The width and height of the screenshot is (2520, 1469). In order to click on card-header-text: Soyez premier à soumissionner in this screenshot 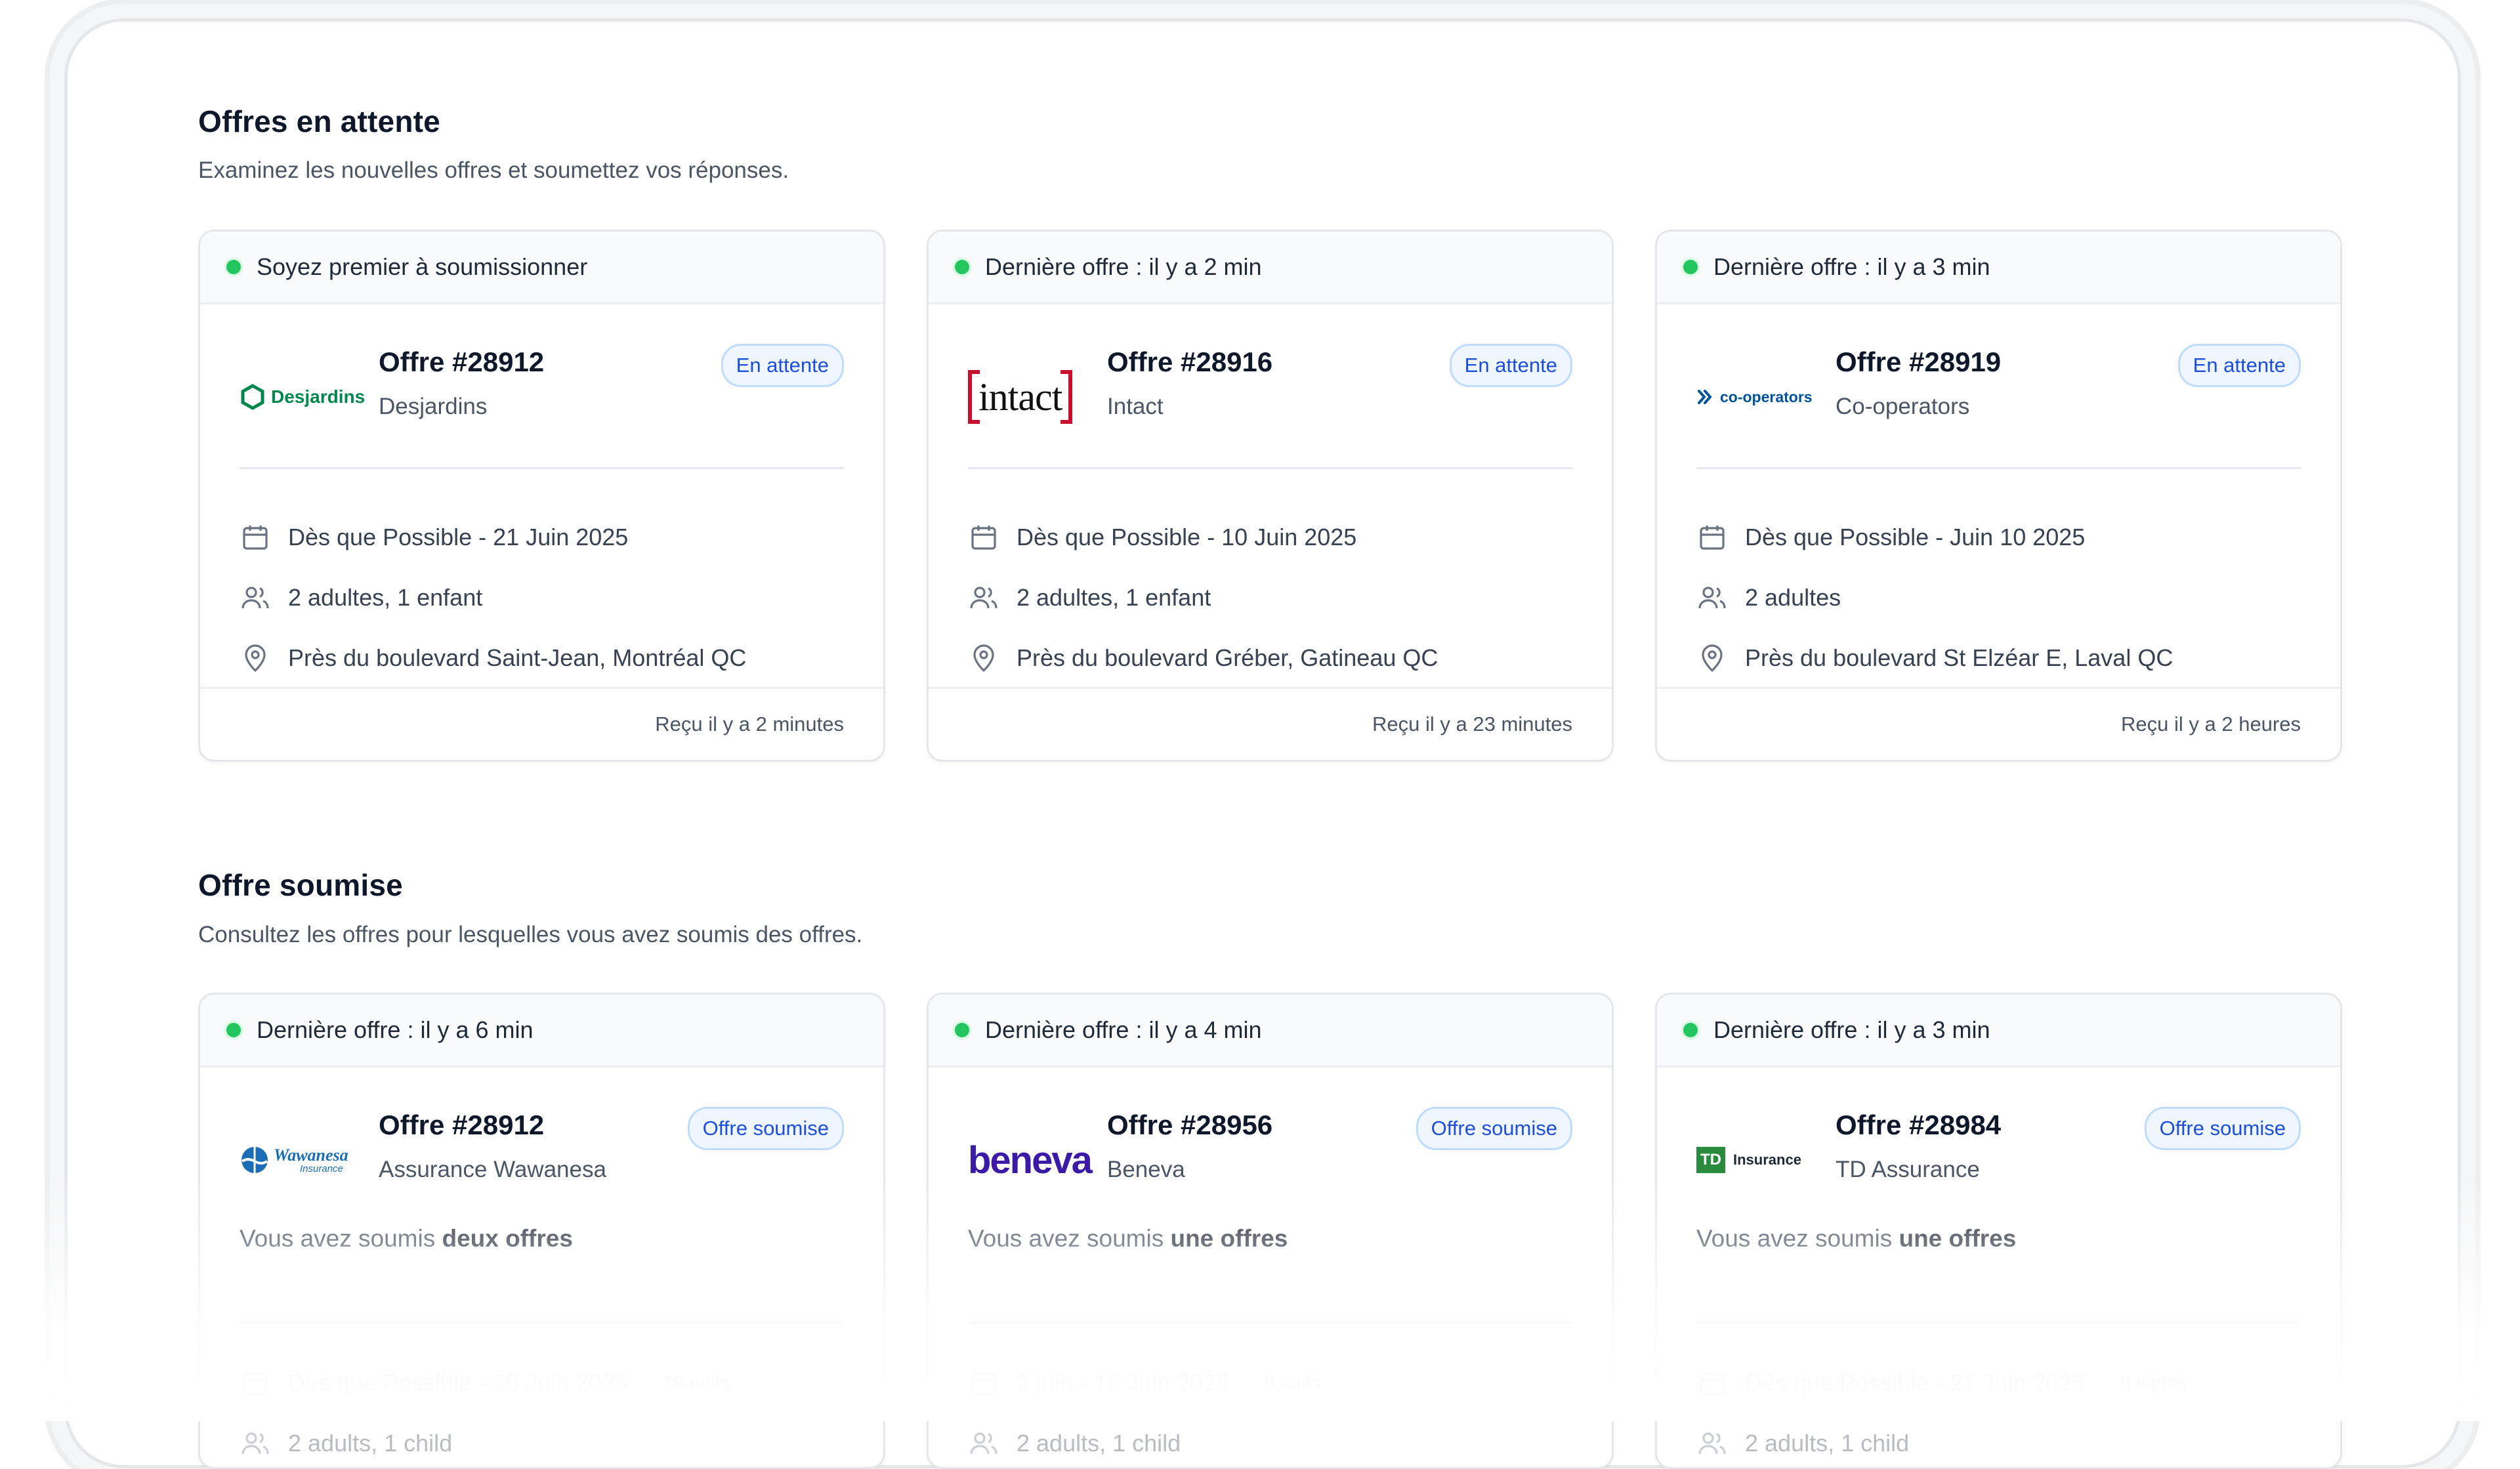, I will do `click(422, 266)`.